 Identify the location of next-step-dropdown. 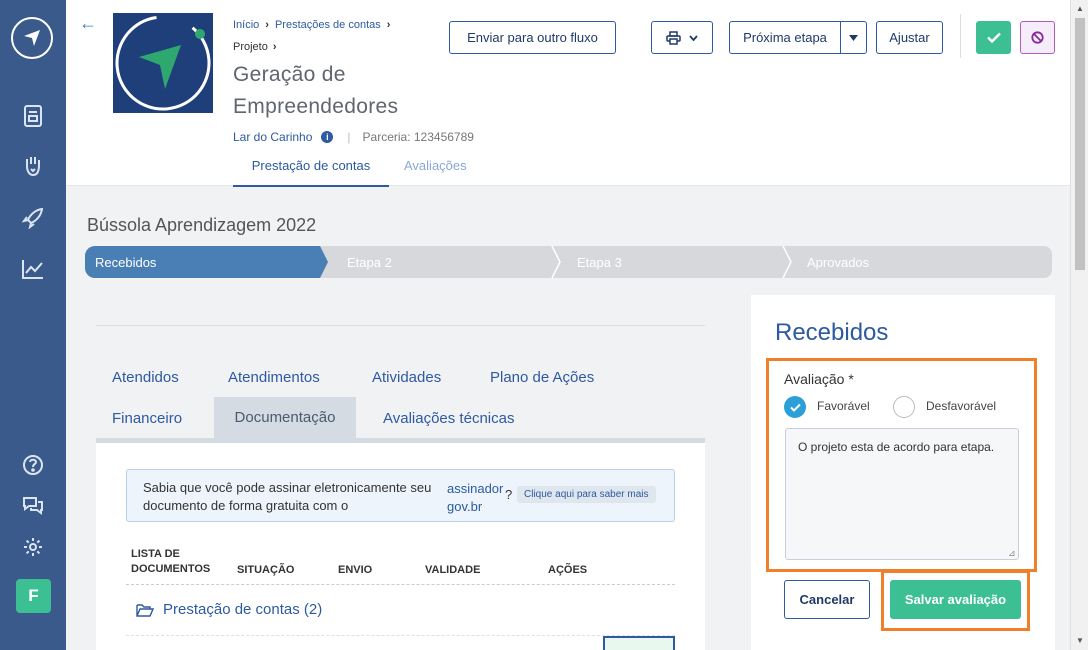
(853, 37).